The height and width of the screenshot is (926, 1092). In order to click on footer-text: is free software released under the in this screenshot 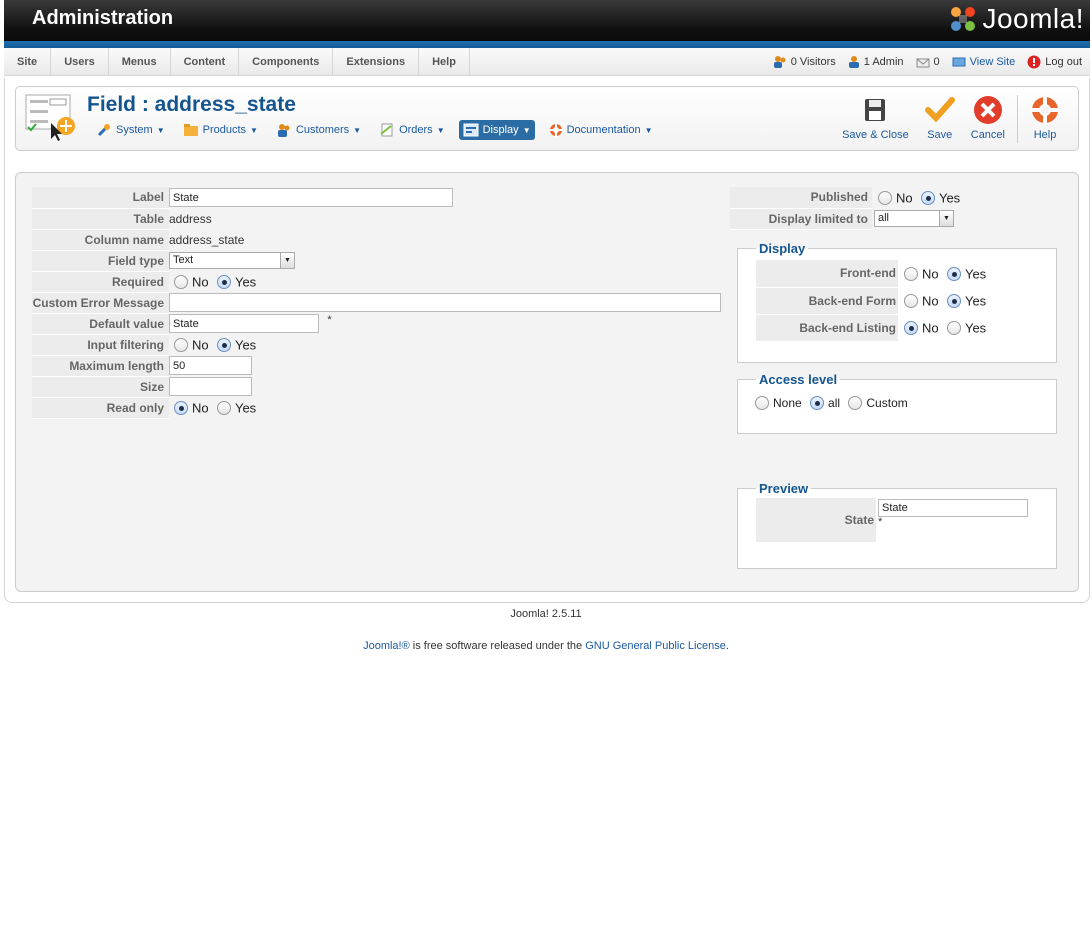, I will do `click(497, 646)`.